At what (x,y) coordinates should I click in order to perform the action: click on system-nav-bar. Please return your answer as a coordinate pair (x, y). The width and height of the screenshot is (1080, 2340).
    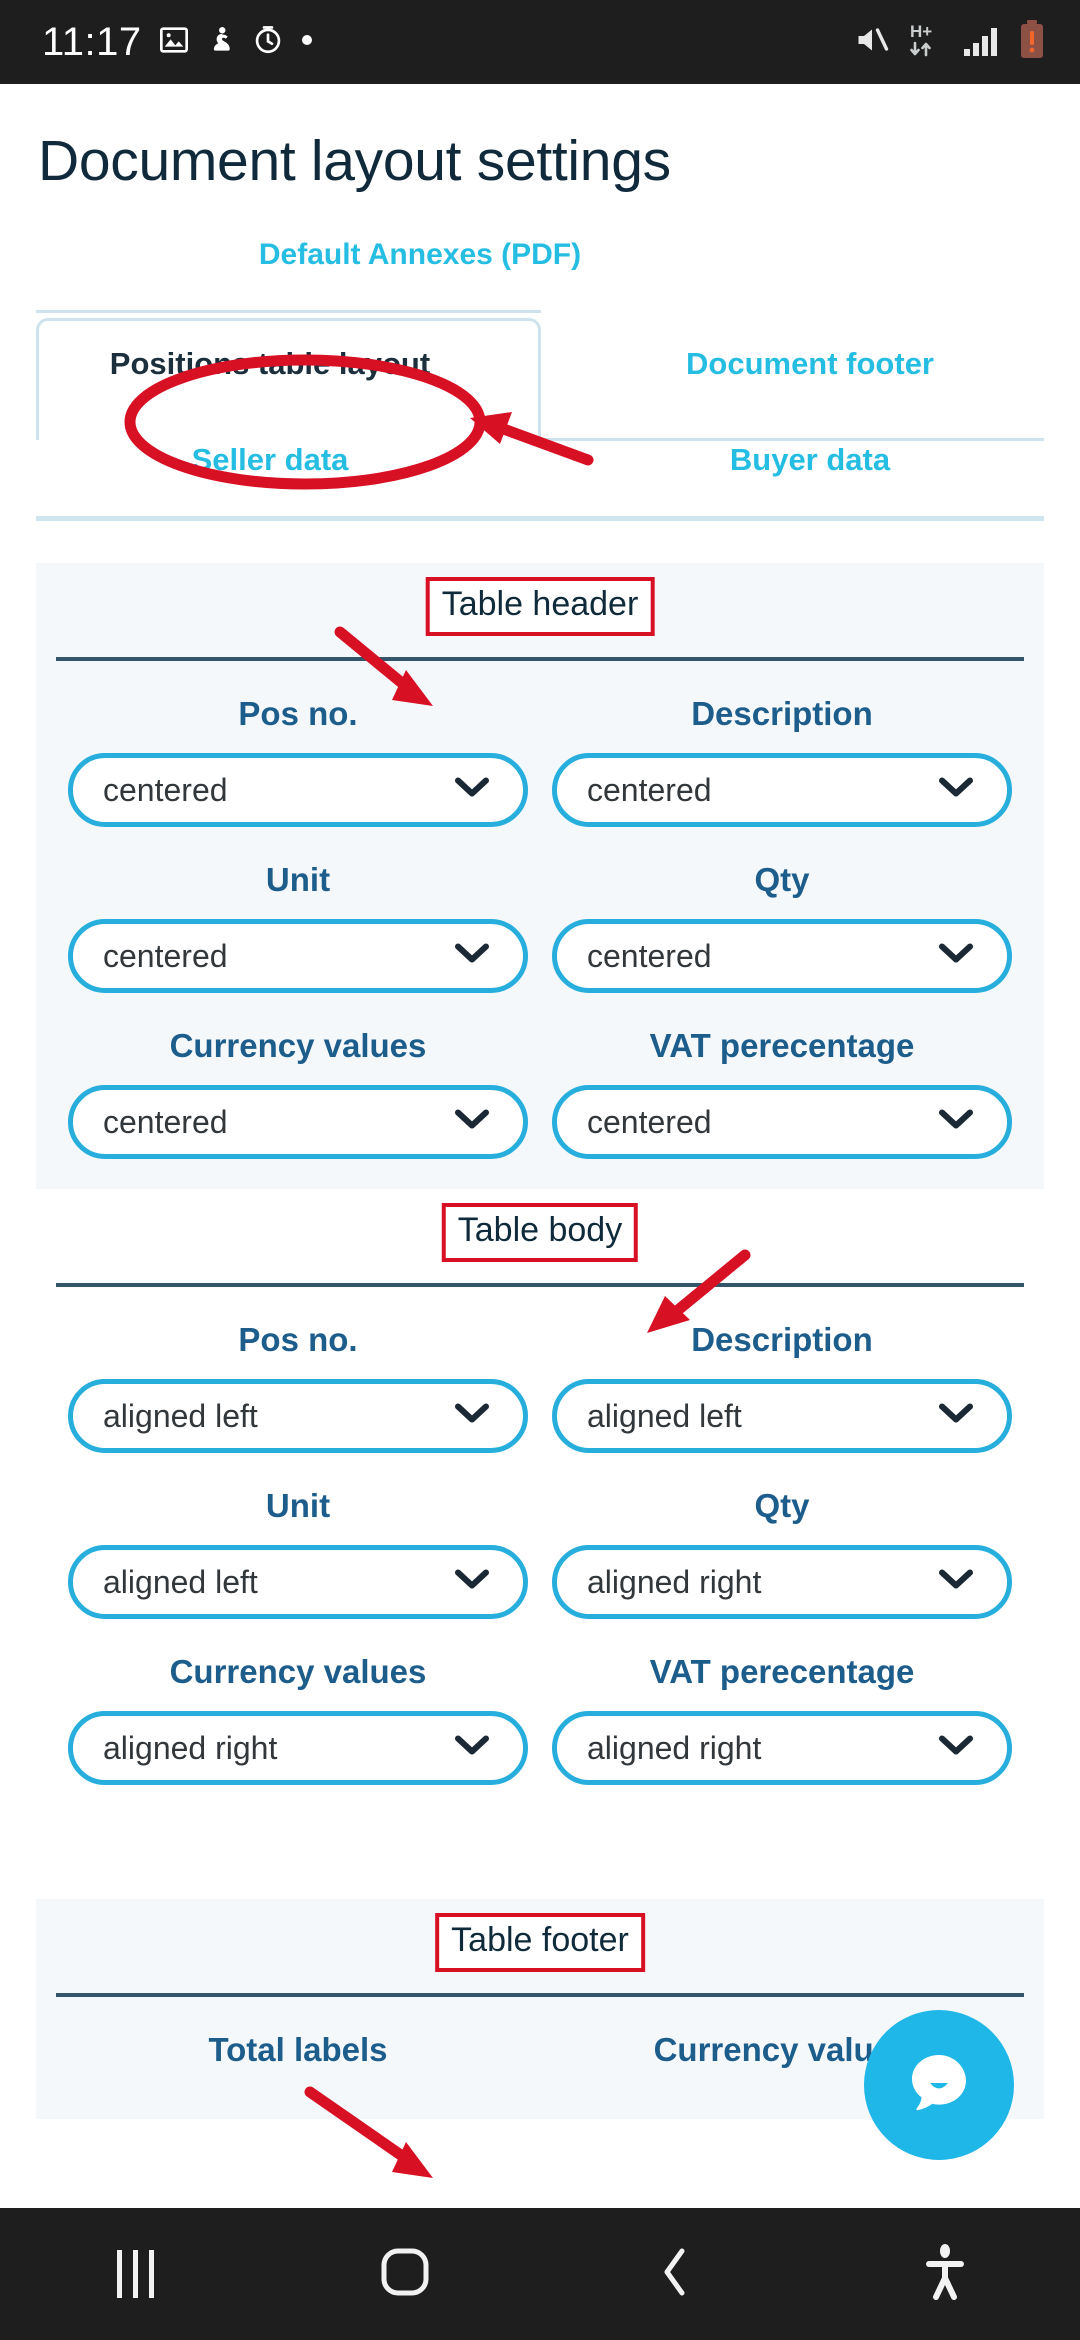
    Looking at the image, I should click on (540, 2274).